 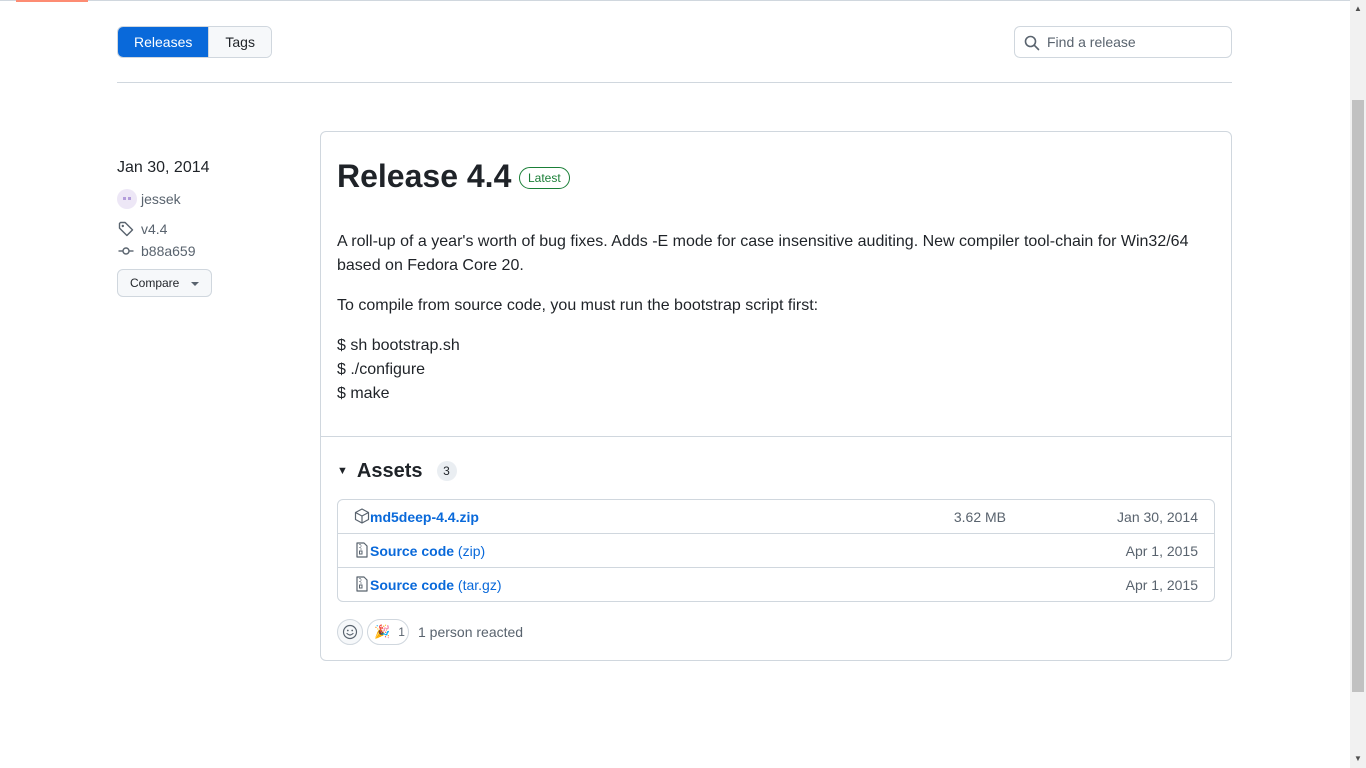 I want to click on release-search, so click(x=1123, y=42).